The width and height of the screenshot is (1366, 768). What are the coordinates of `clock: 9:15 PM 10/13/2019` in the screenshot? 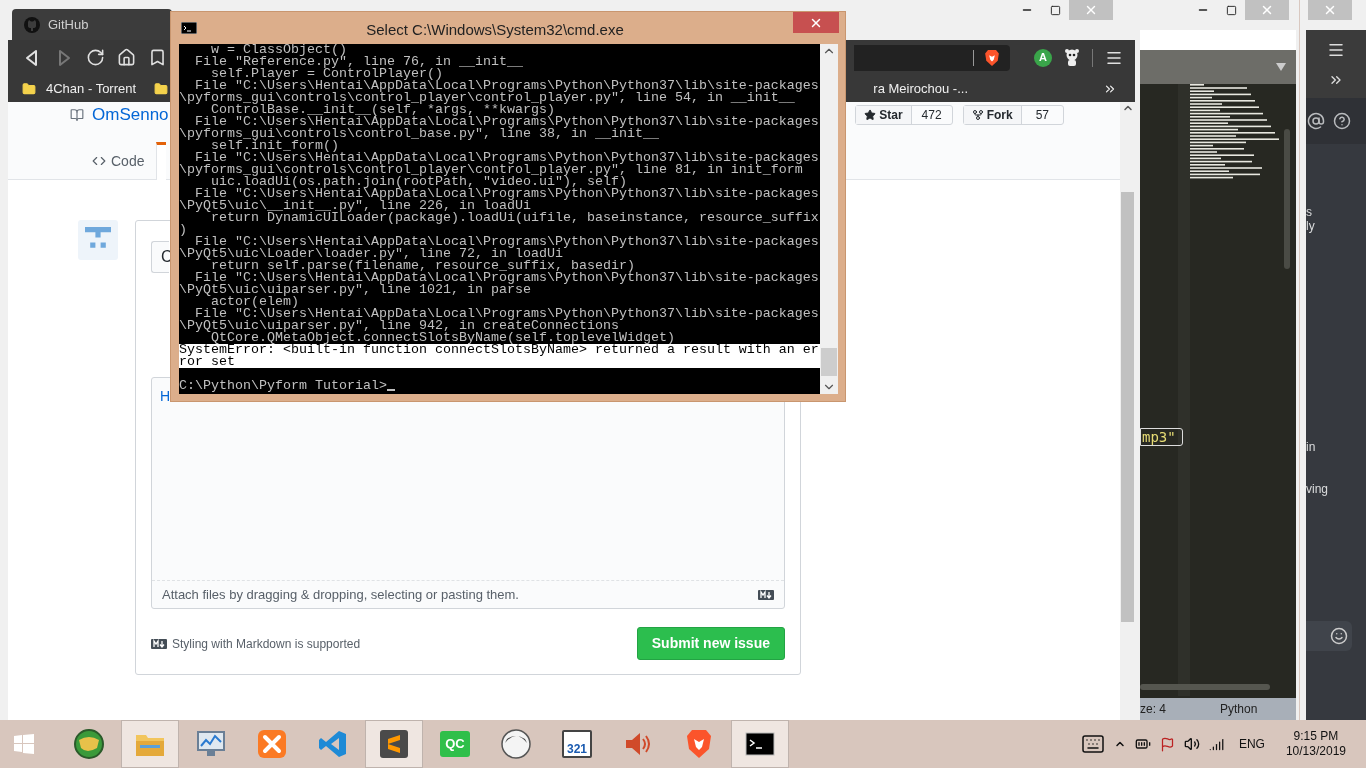 It's located at (1315, 744).